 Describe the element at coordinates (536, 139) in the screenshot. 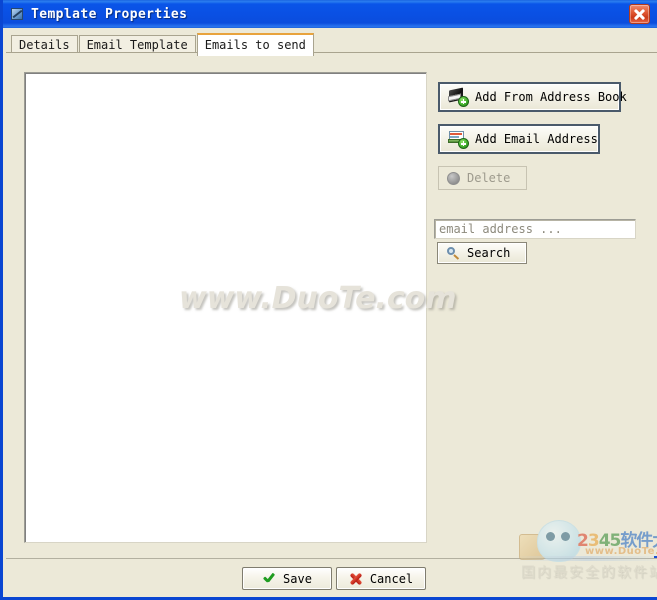

I see `add-email-address-label: Add Email Address` at that location.